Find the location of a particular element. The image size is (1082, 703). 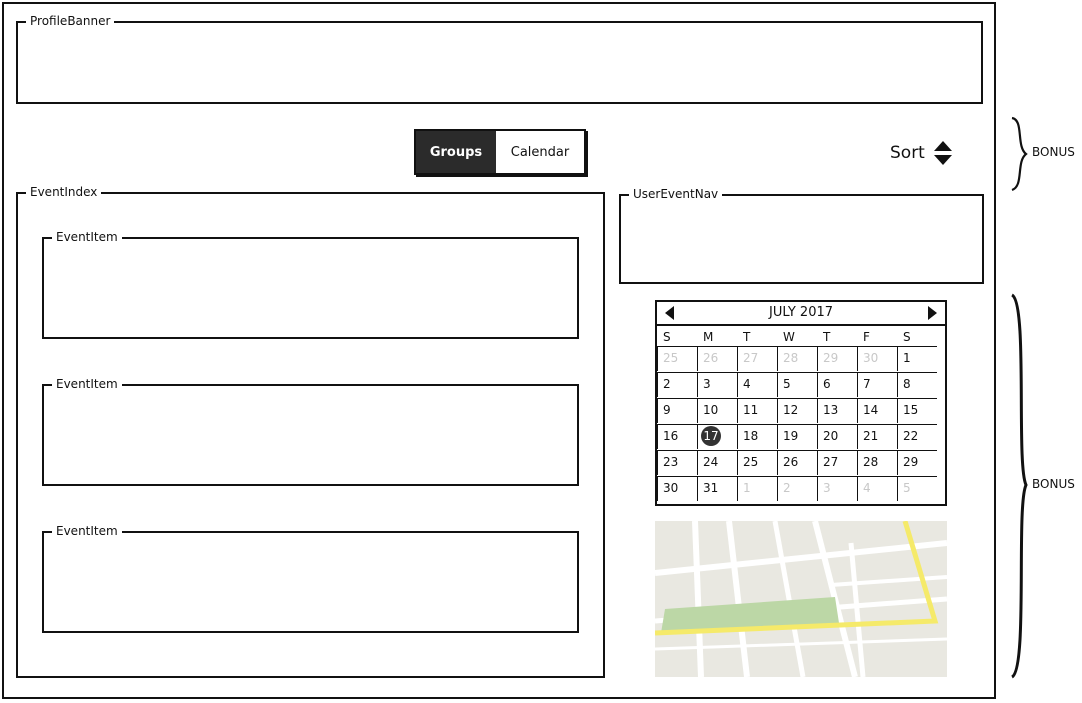

calendar-day: 16 is located at coordinates (677, 436).